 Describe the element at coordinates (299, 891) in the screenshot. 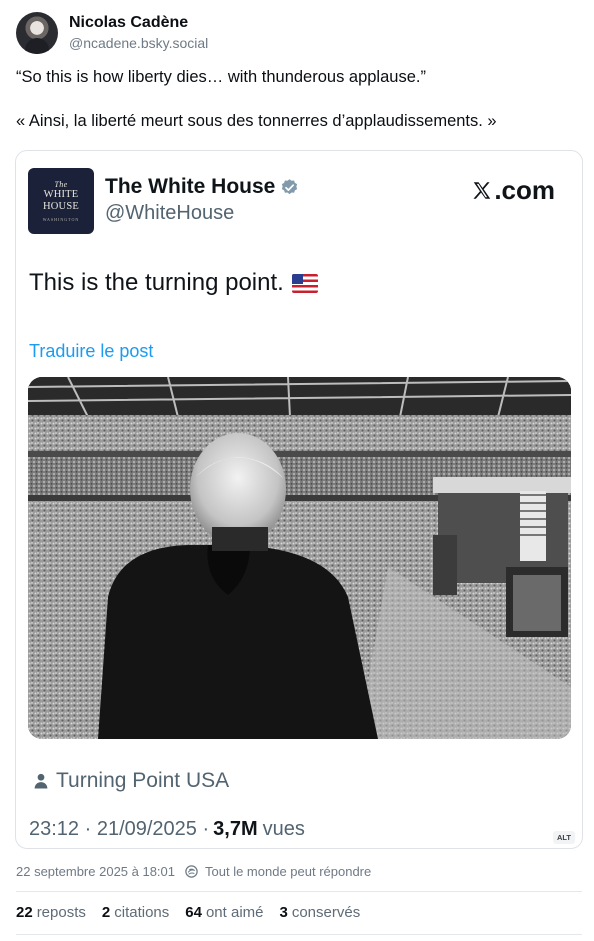

I see `divider-top` at that location.